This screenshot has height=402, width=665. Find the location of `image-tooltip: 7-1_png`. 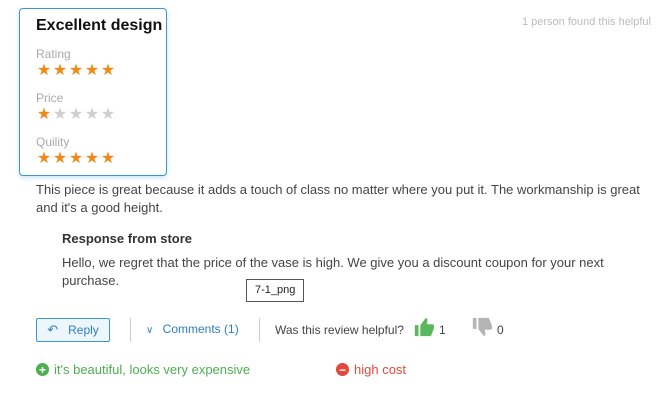

image-tooltip: 7-1_png is located at coordinates (275, 290).